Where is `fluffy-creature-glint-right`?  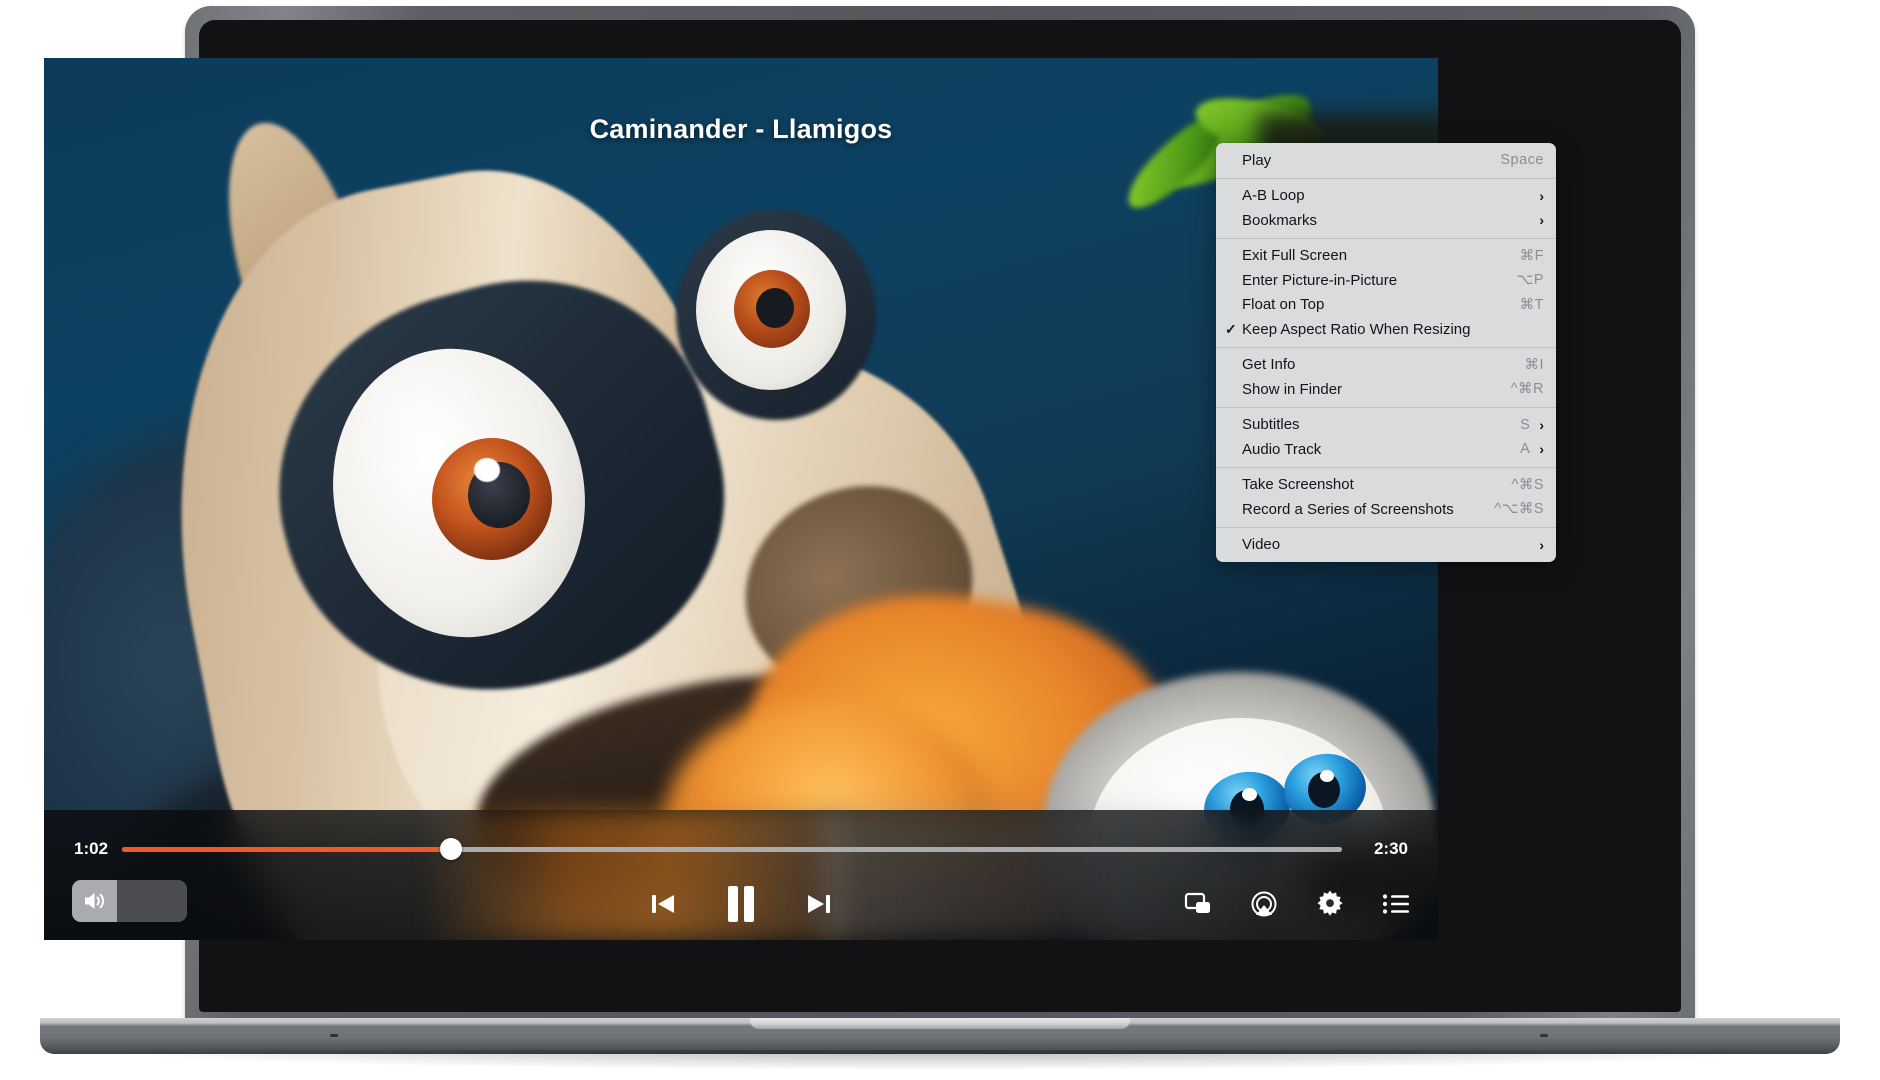 fluffy-creature-glint-right is located at coordinates (1327, 776).